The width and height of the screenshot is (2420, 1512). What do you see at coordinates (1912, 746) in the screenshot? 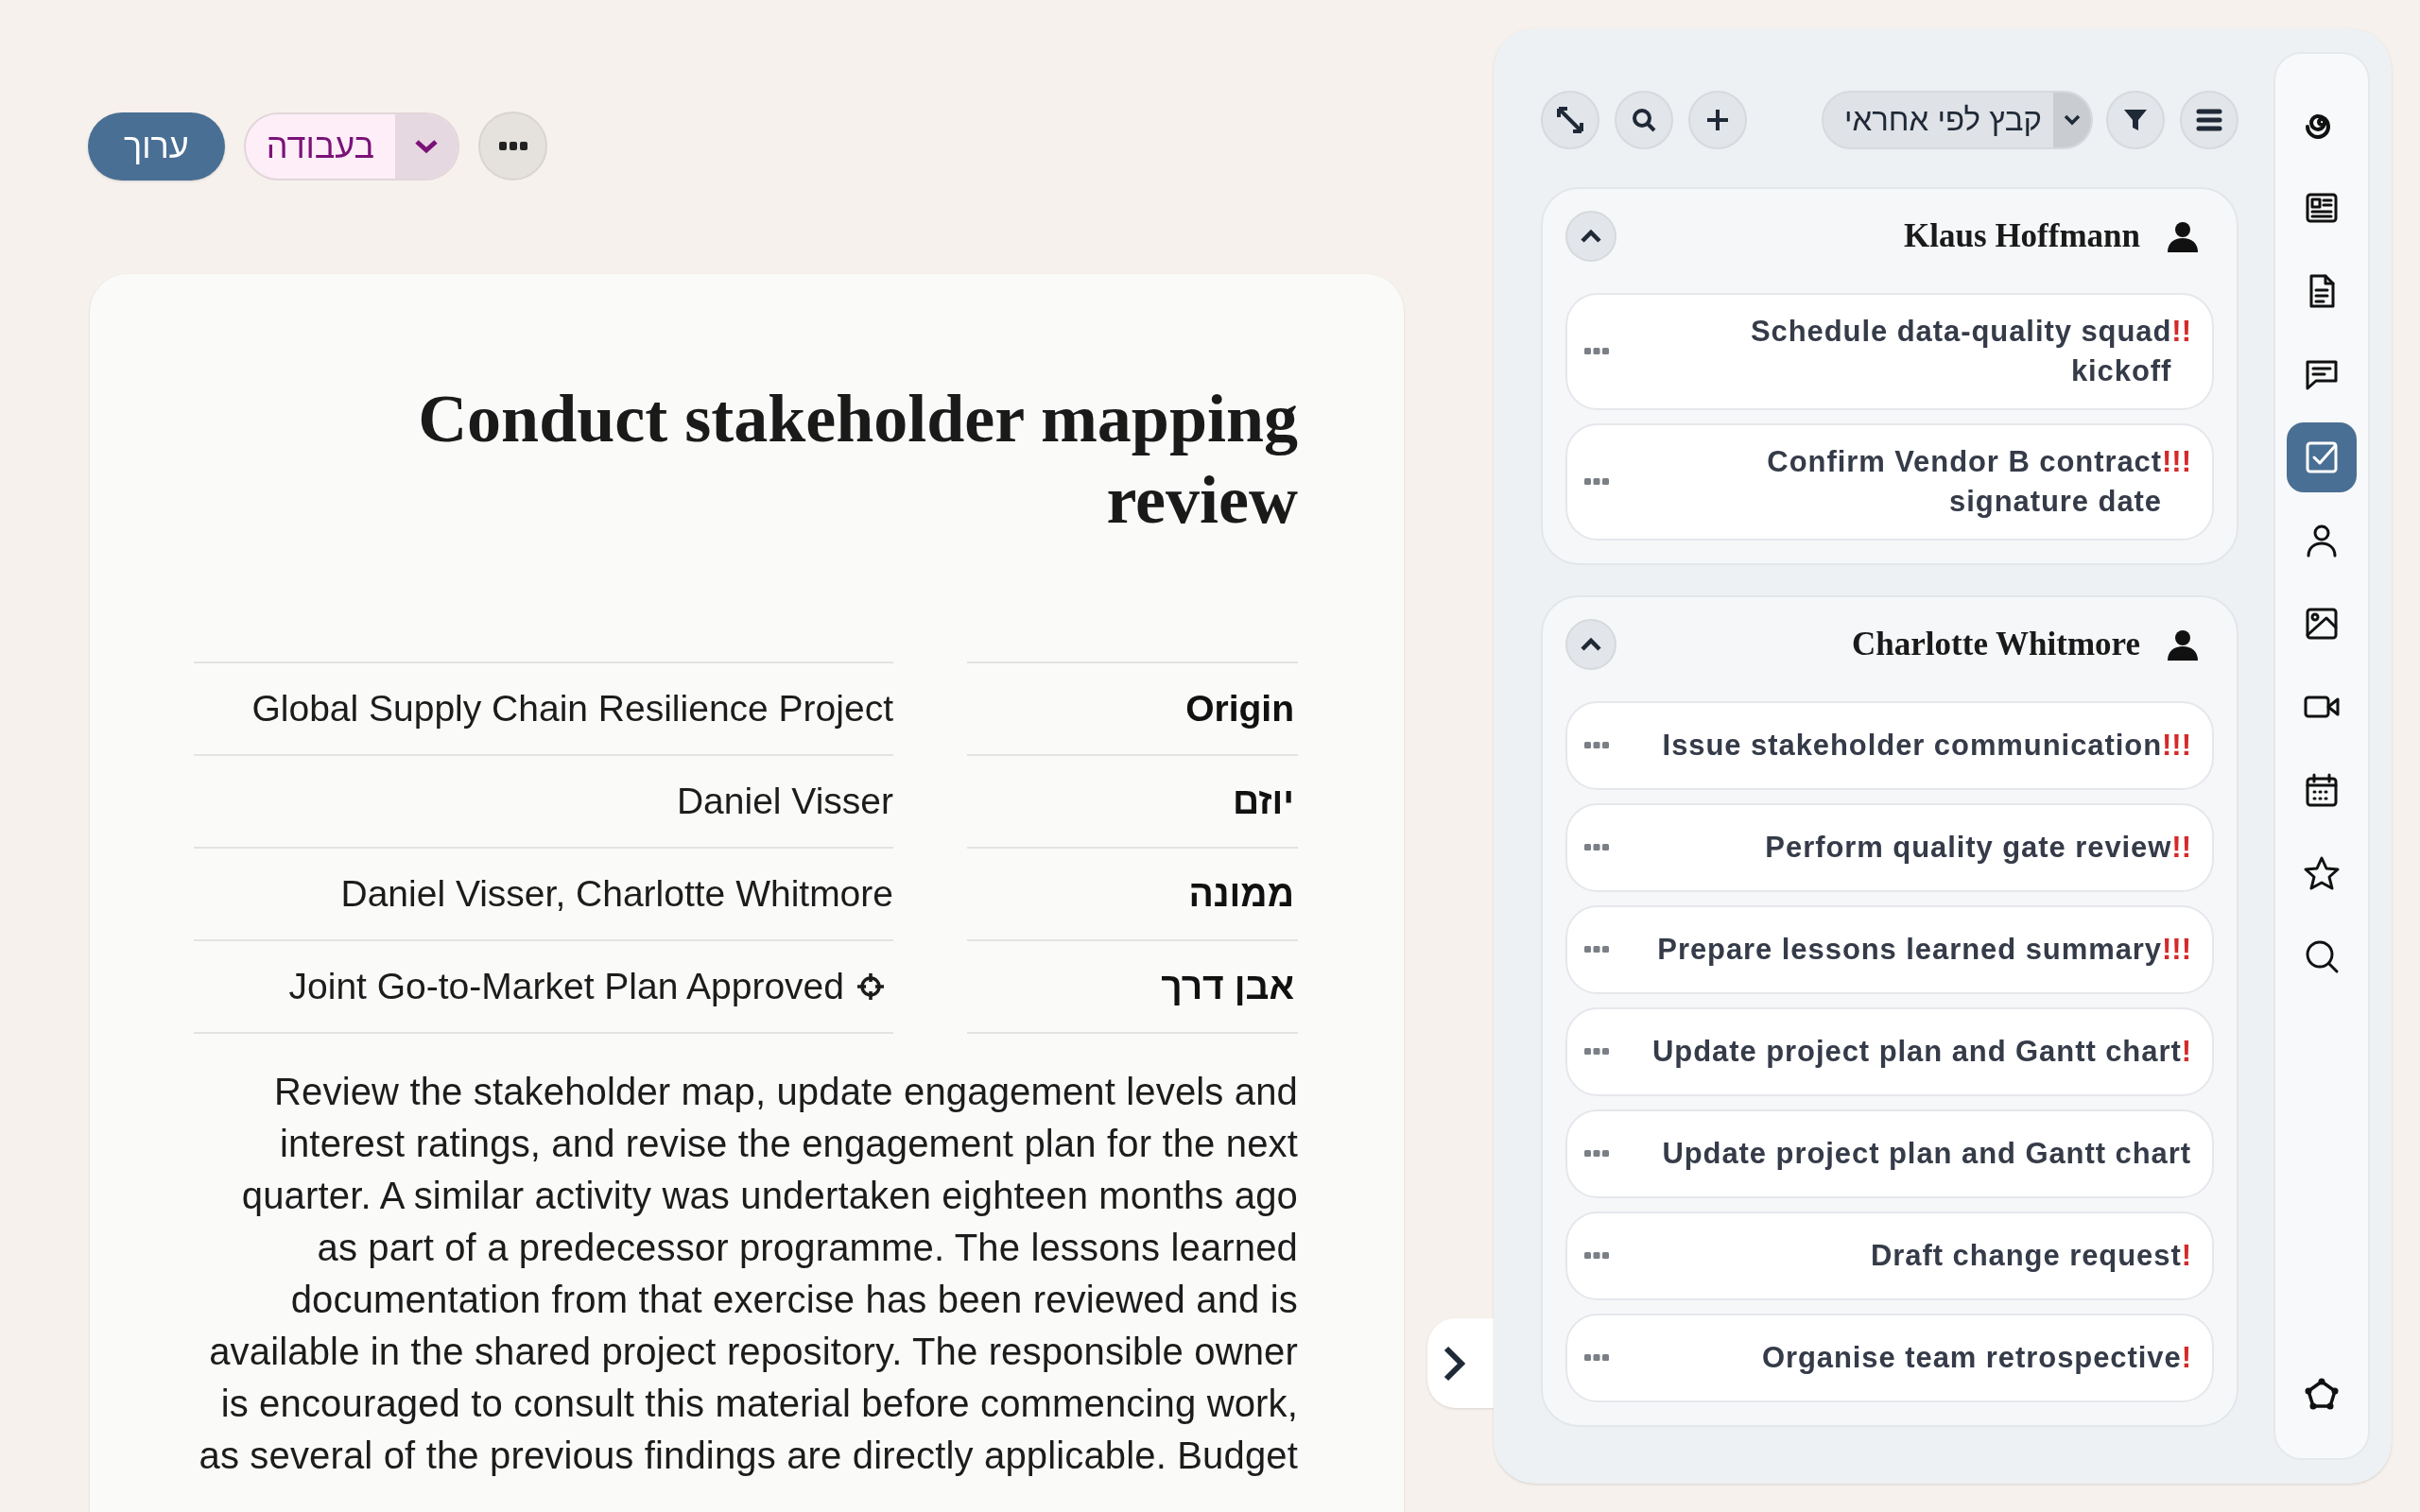
I see `task-title: Issue stakeholder communication` at bounding box center [1912, 746].